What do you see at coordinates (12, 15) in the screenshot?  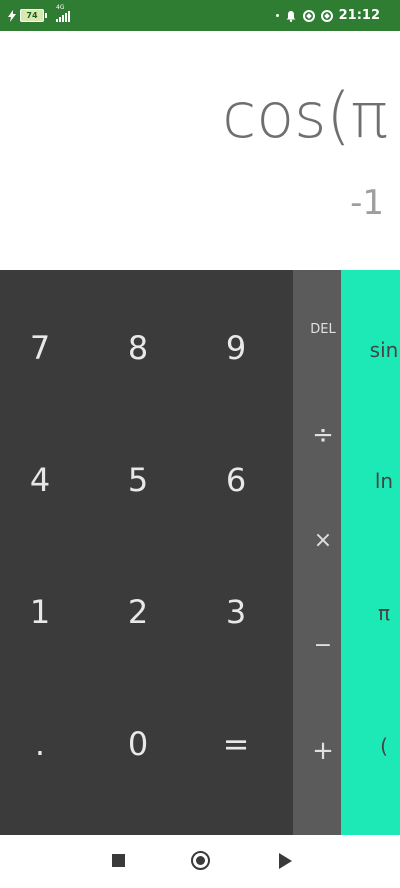 I see `charging-bolt-icon` at bounding box center [12, 15].